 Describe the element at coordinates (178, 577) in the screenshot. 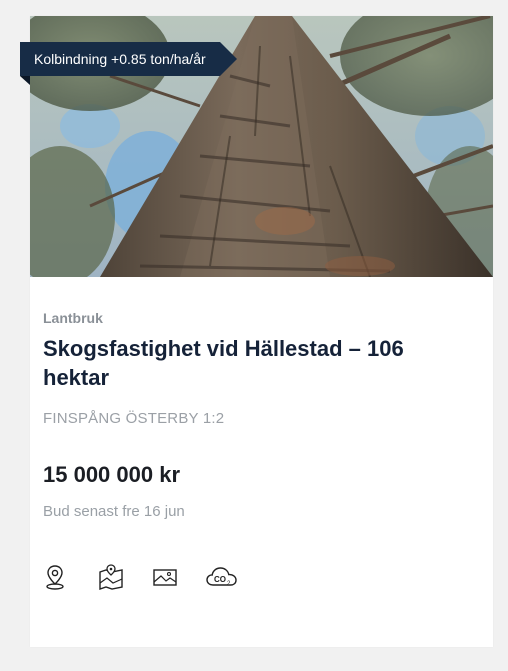

I see `image-gallery-icon` at that location.